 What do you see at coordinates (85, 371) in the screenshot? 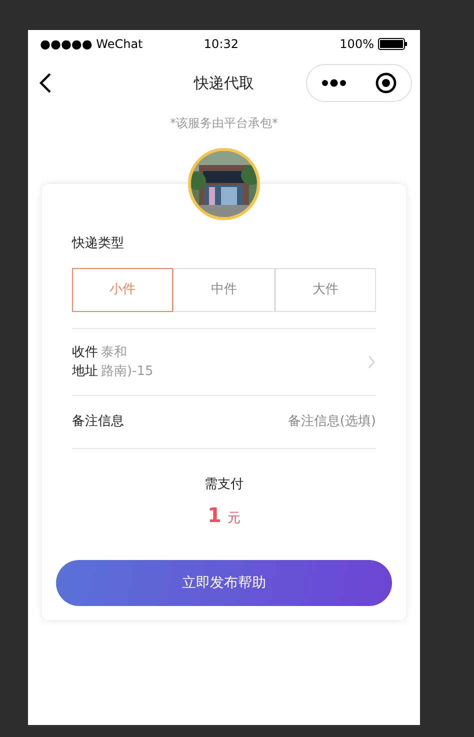
I see `field-label: 地址` at bounding box center [85, 371].